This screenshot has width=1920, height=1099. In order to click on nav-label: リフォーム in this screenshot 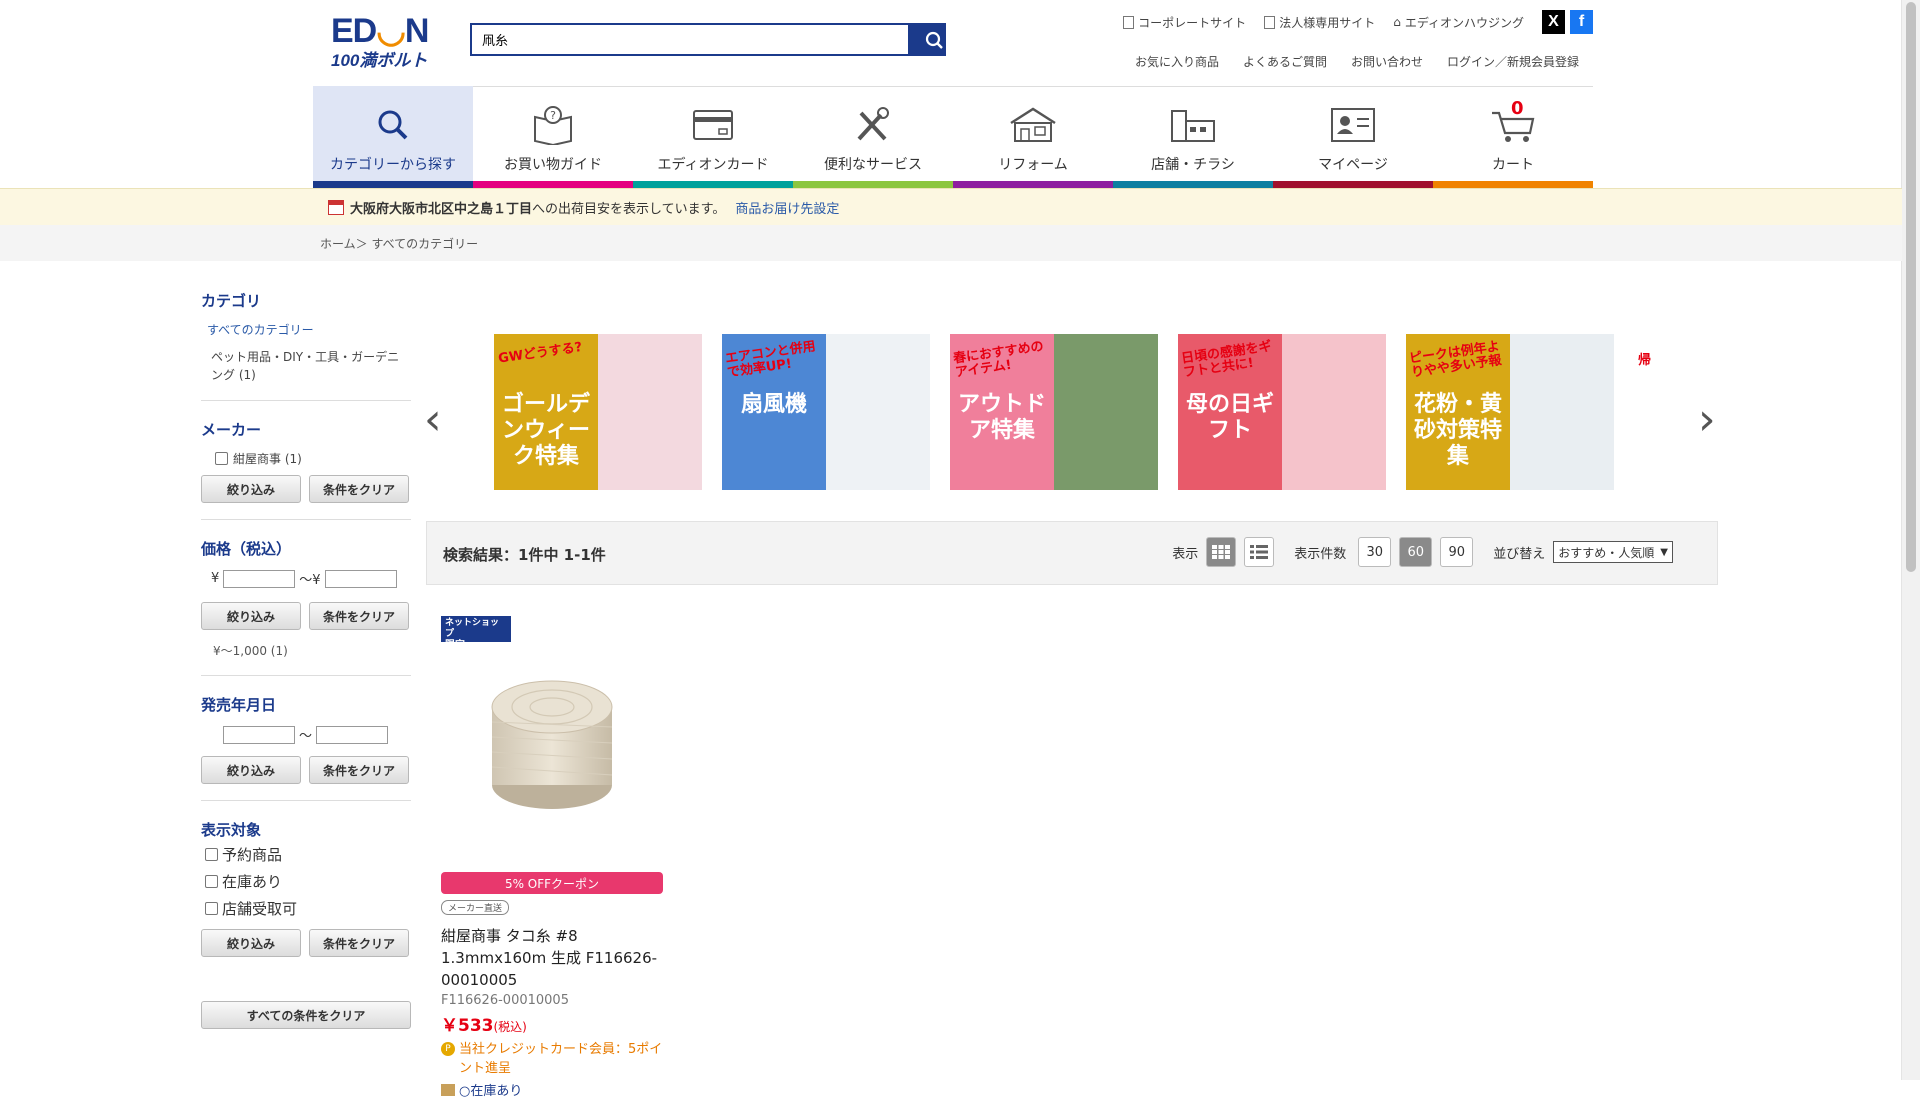, I will do `click(1033, 165)`.